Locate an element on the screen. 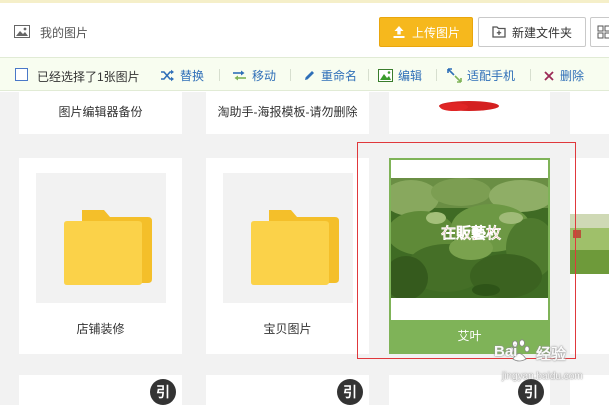 The height and width of the screenshot is (405, 609). folder-card: 图片编辑器备份 is located at coordinates (100, 113).